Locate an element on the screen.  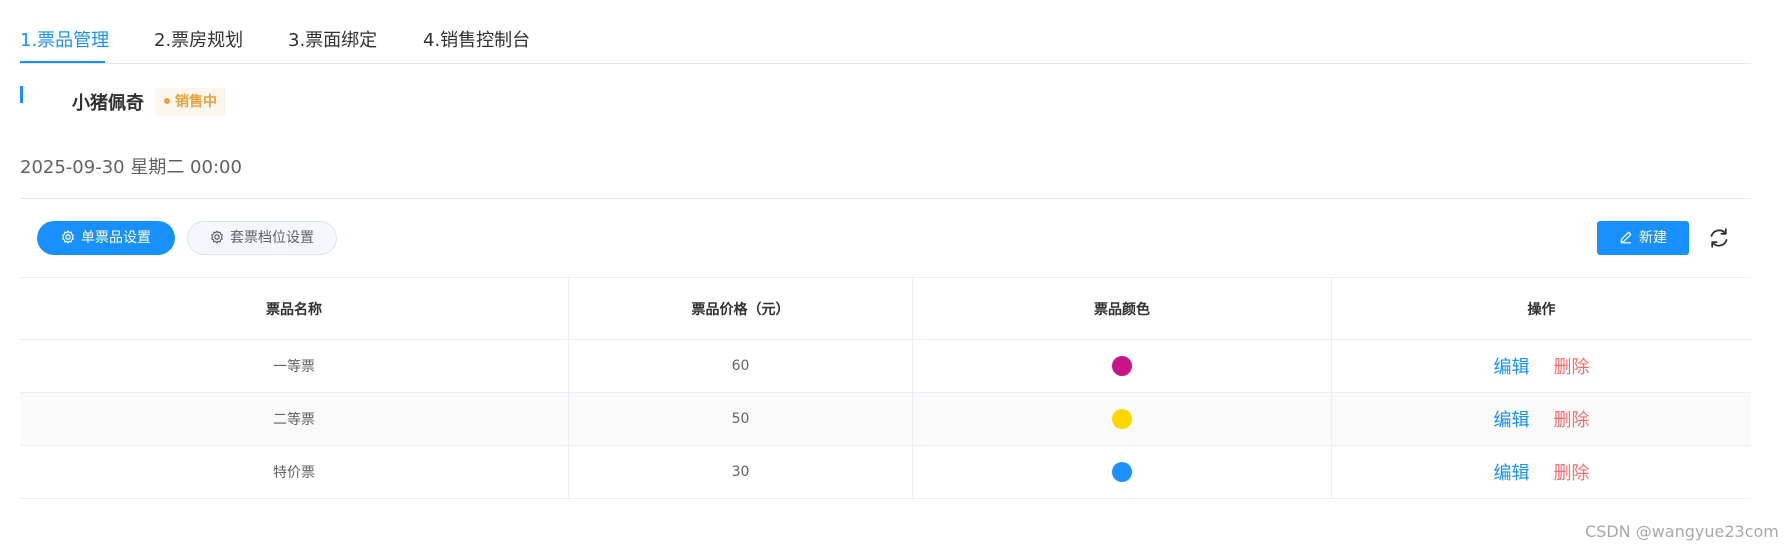
ticket-price: 30 is located at coordinates (741, 472).